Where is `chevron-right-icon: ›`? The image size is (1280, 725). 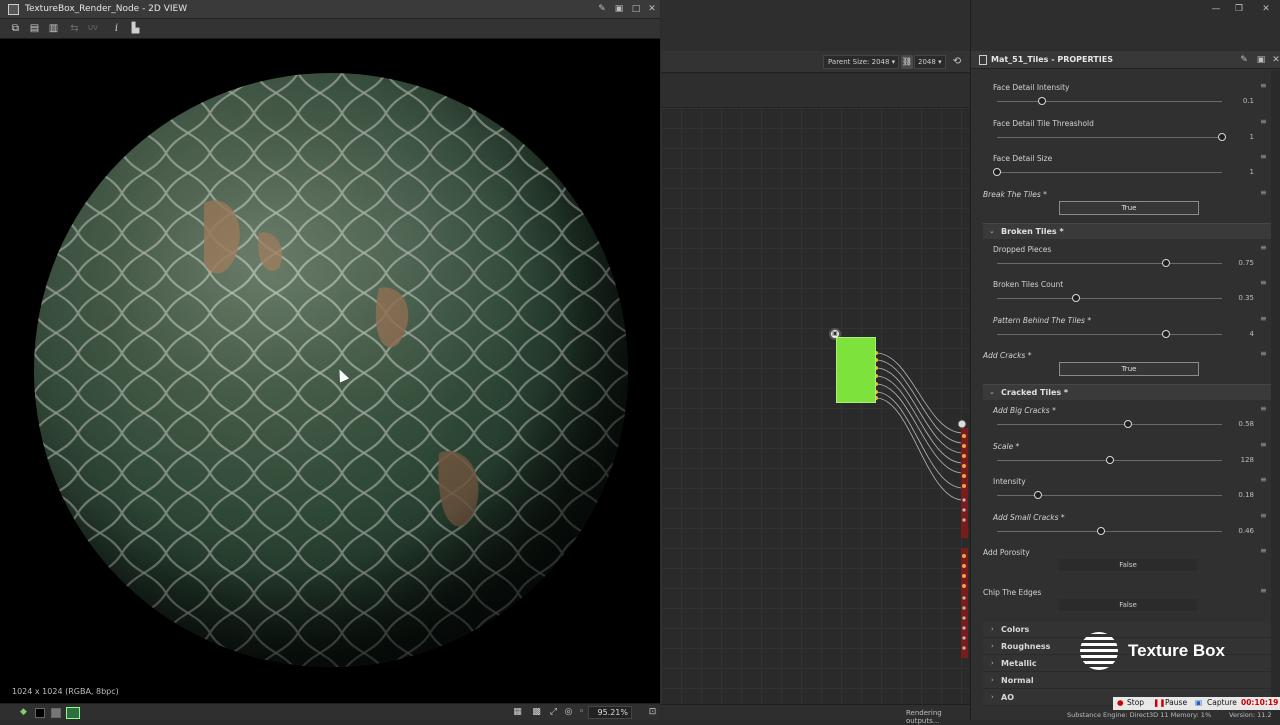 chevron-right-icon: › is located at coordinates (992, 680).